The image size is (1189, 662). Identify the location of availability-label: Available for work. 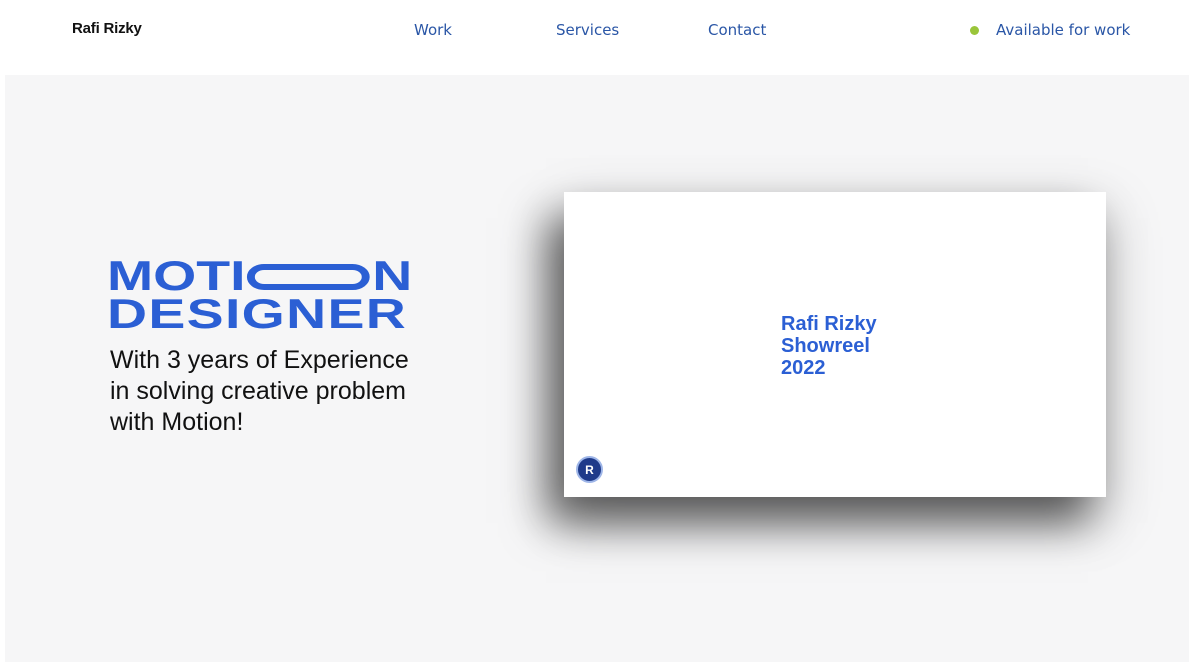
(1063, 30).